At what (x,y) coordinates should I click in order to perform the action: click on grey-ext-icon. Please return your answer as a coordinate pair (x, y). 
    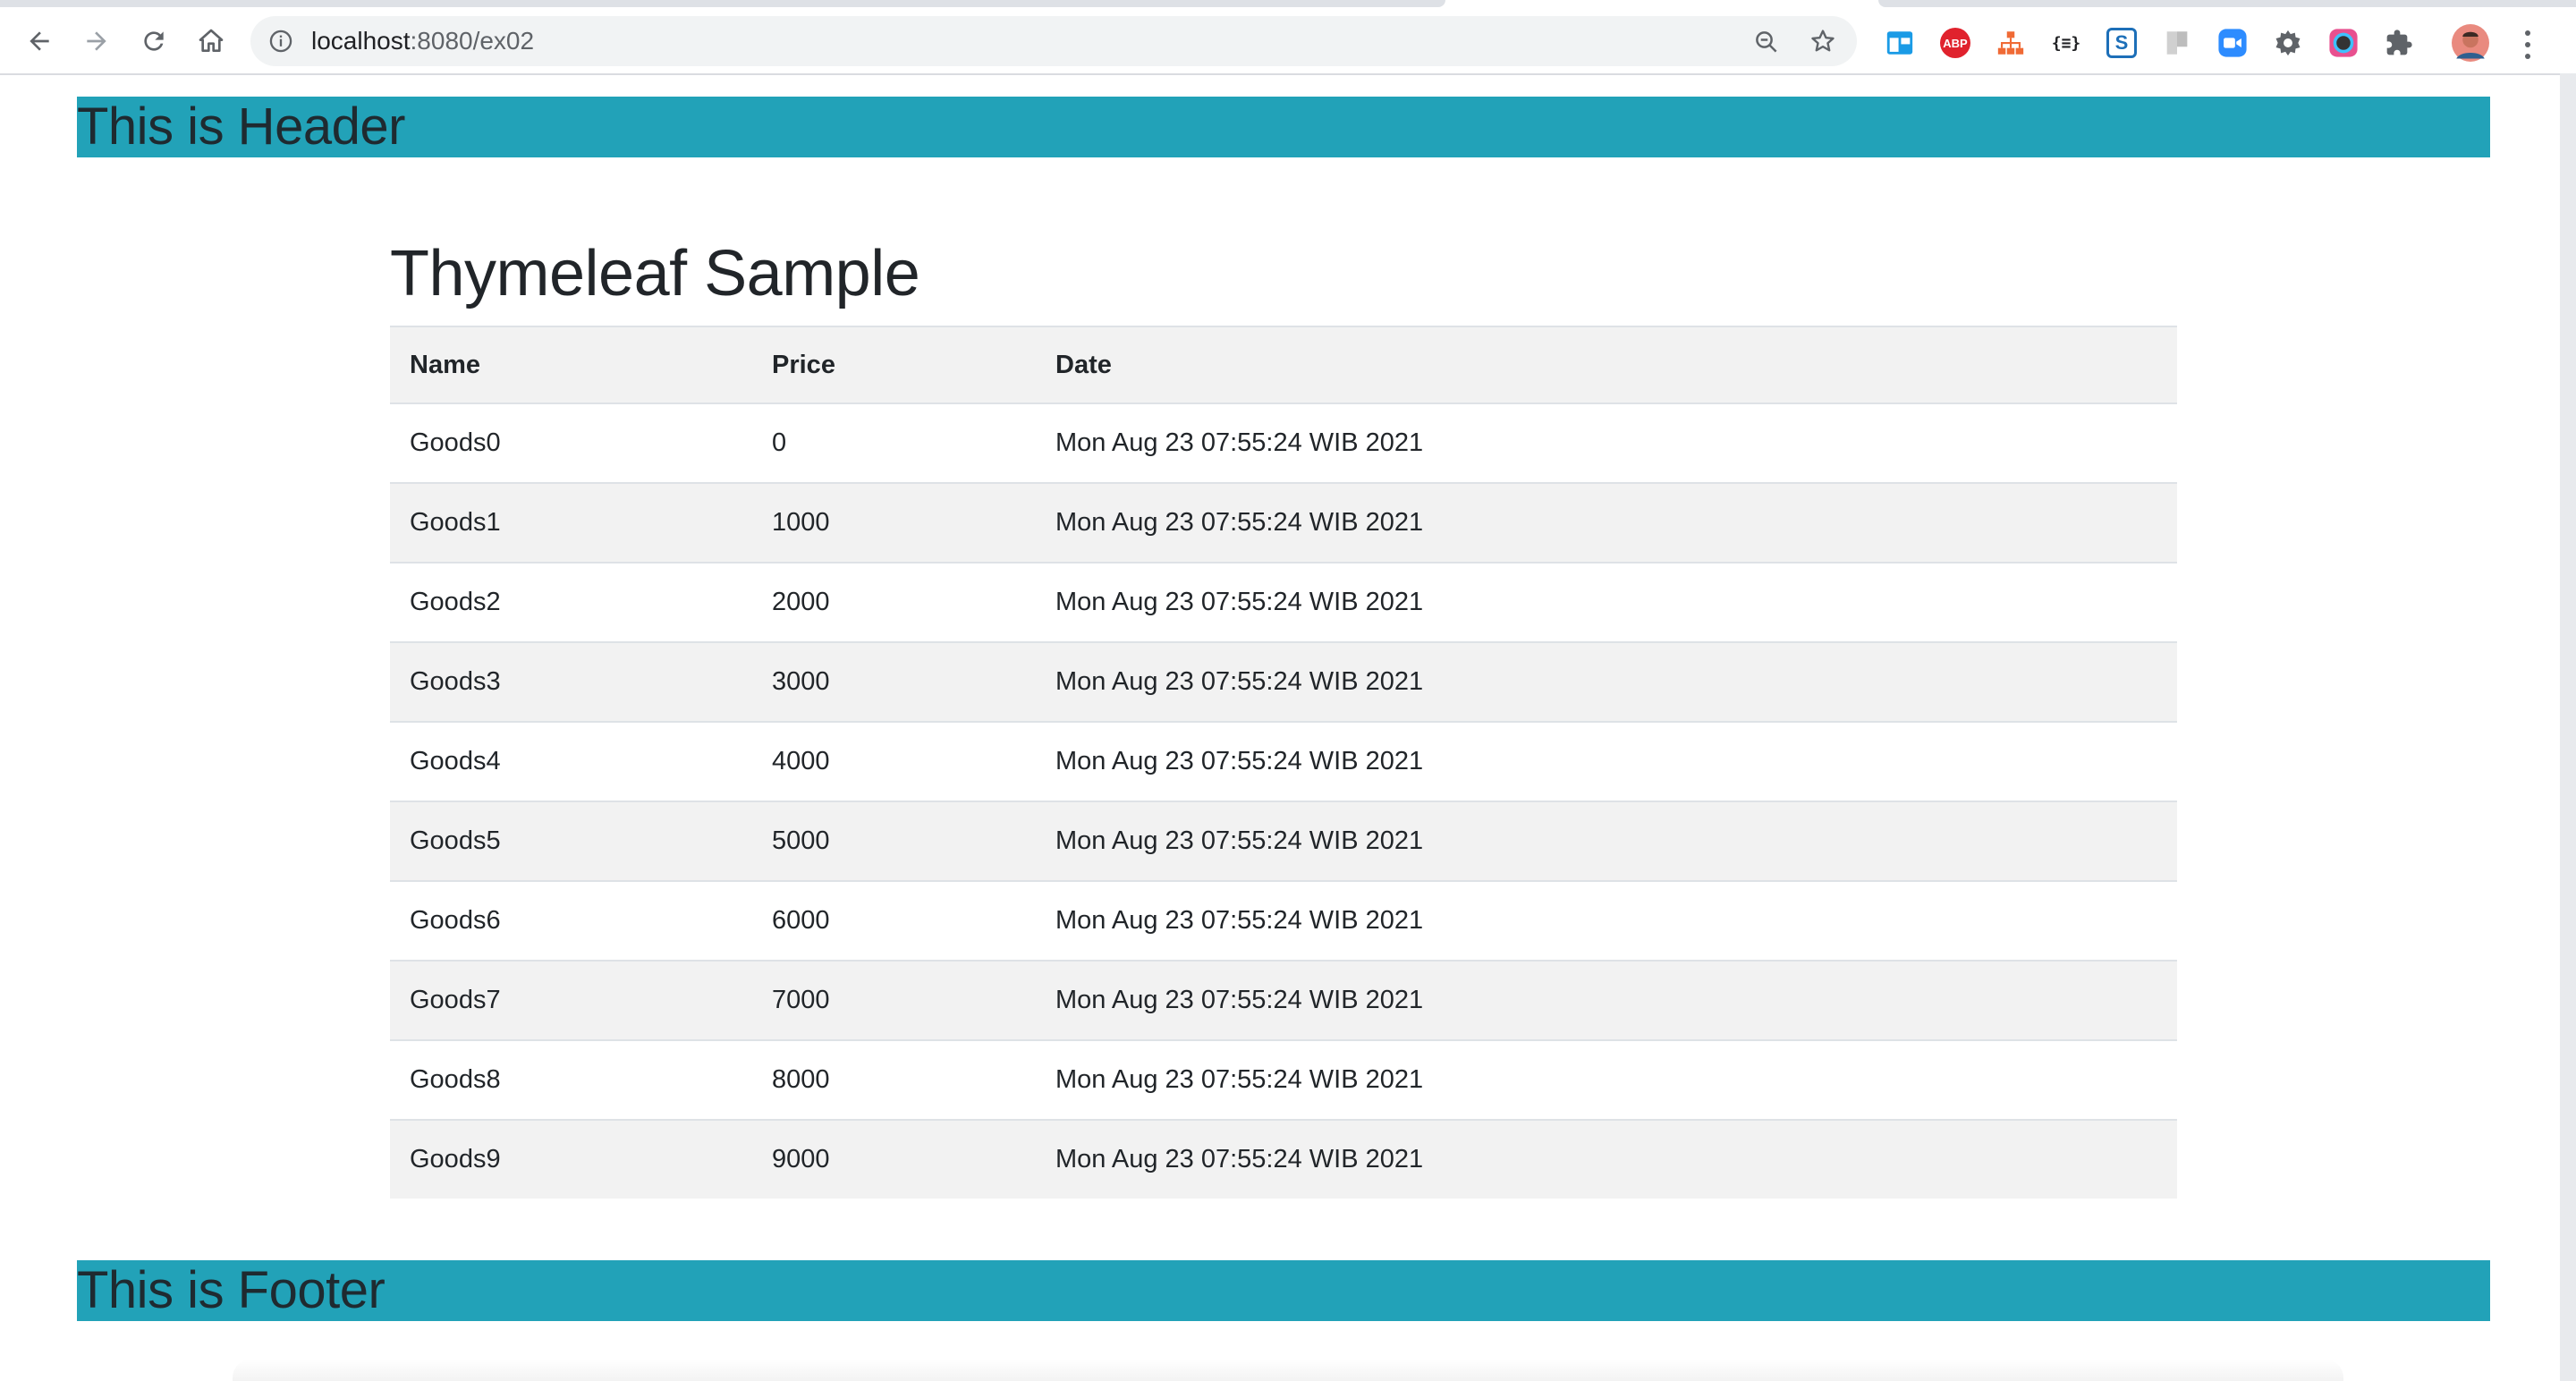
    Looking at the image, I should click on (2177, 43).